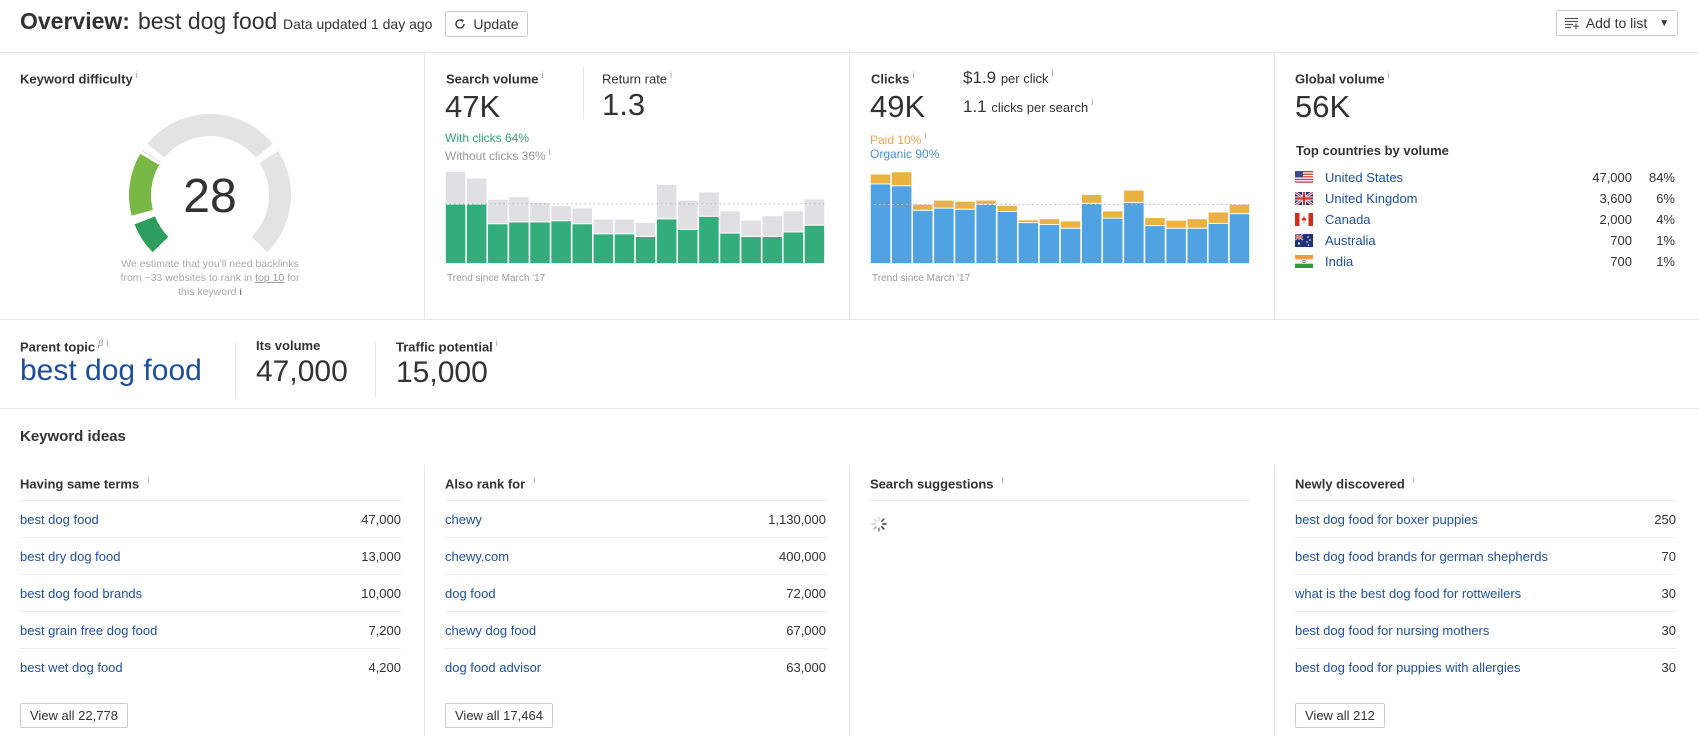  Describe the element at coordinates (1438, 219) in the screenshot. I see `country-name-link: Canada` at that location.